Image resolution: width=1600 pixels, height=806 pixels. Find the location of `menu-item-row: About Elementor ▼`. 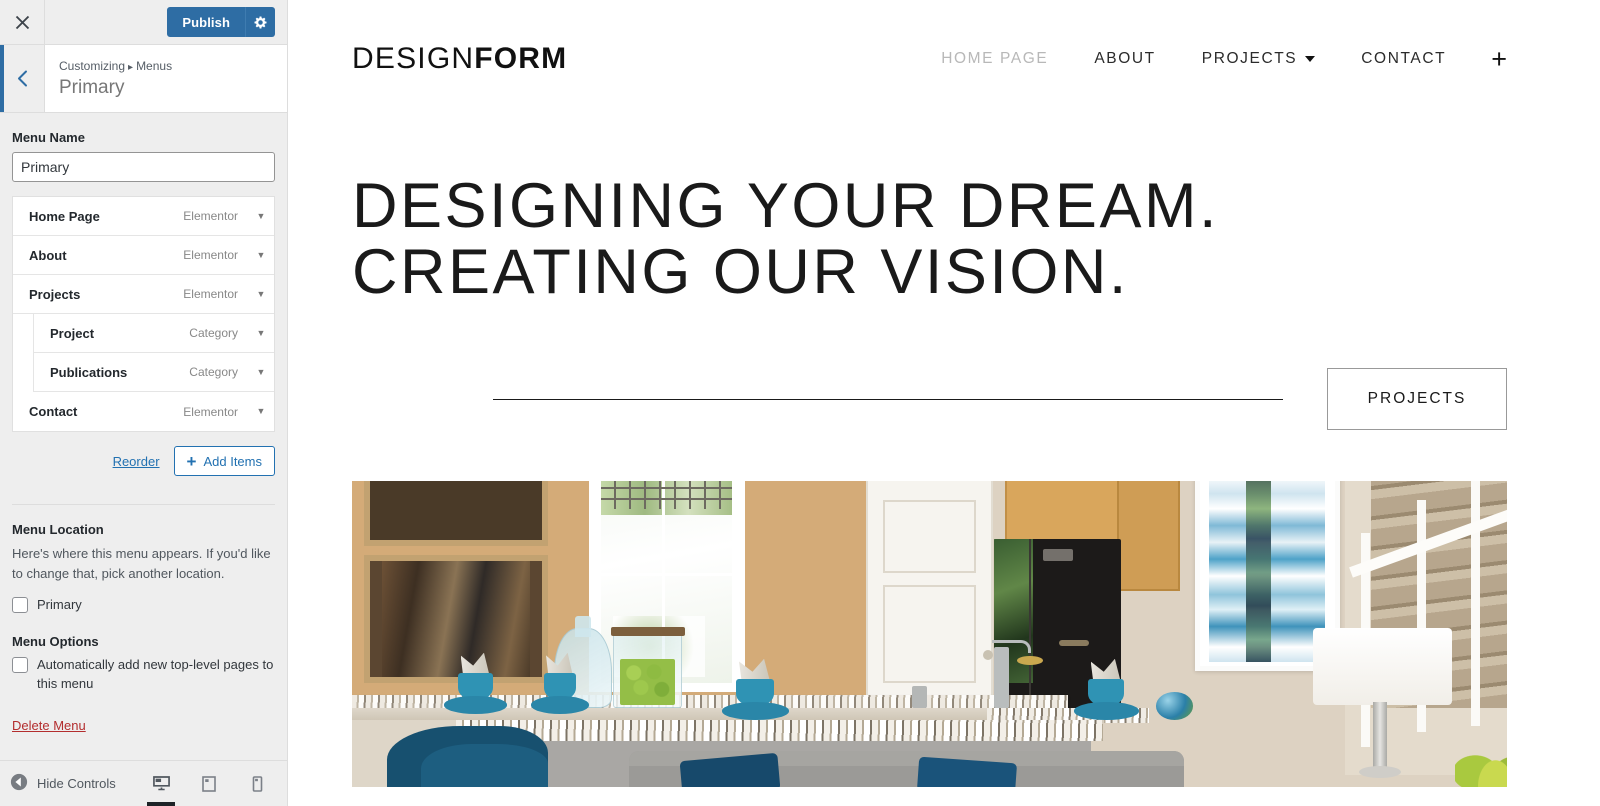

menu-item-row: About Elementor ▼ is located at coordinates (143, 255).